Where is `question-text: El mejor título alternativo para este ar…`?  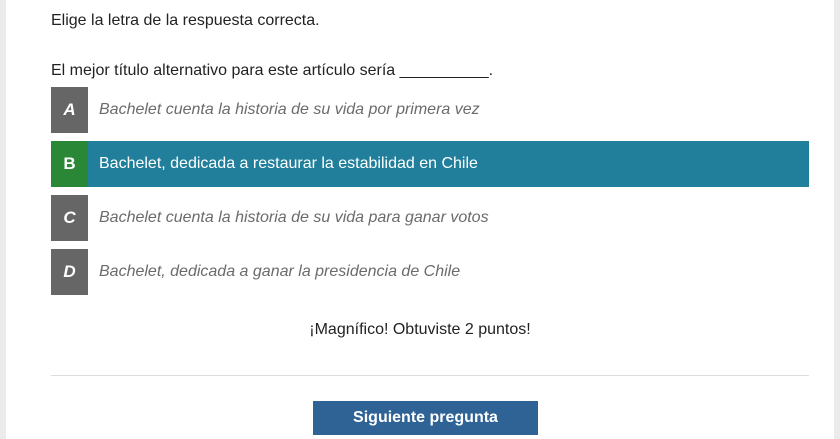 question-text: El mejor título alternativo para este ar… is located at coordinates (272, 70).